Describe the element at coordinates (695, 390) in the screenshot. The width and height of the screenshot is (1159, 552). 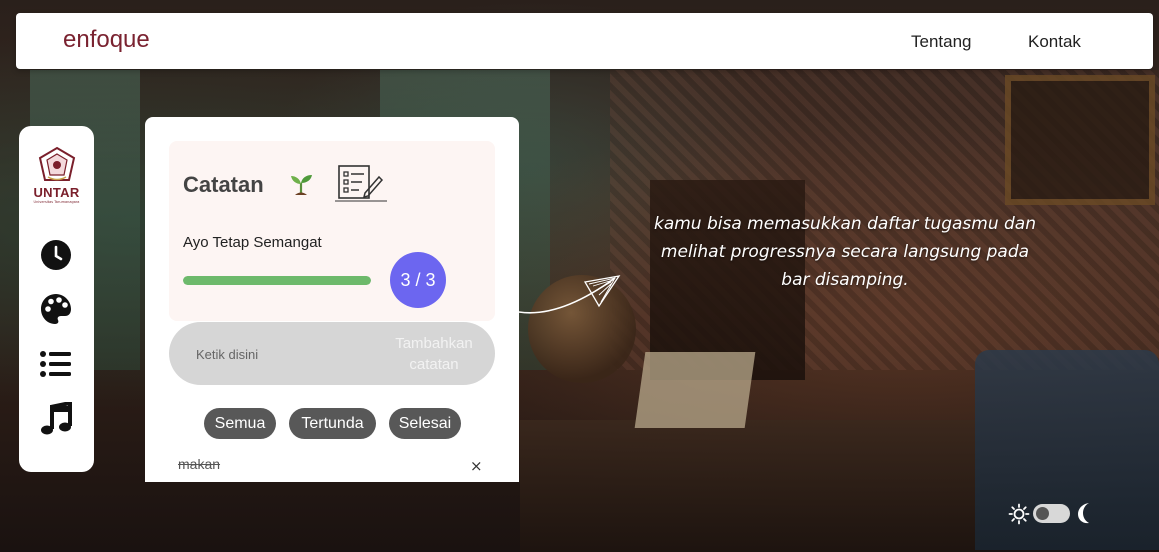
I see `background-book` at that location.